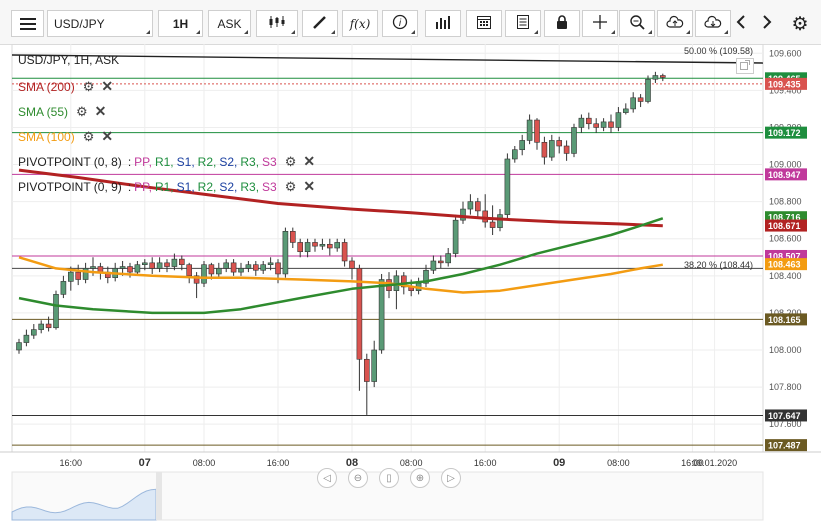 The image size is (821, 528). I want to click on settings-button: ⚙, so click(800, 24).